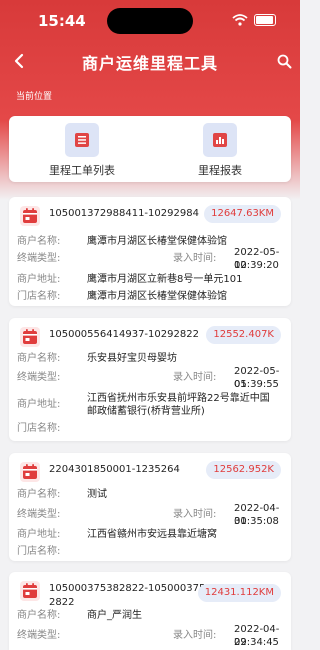 Image resolution: width=320 pixels, height=650 pixels. I want to click on nav-bar: 商户运维里程工具, so click(150, 61).